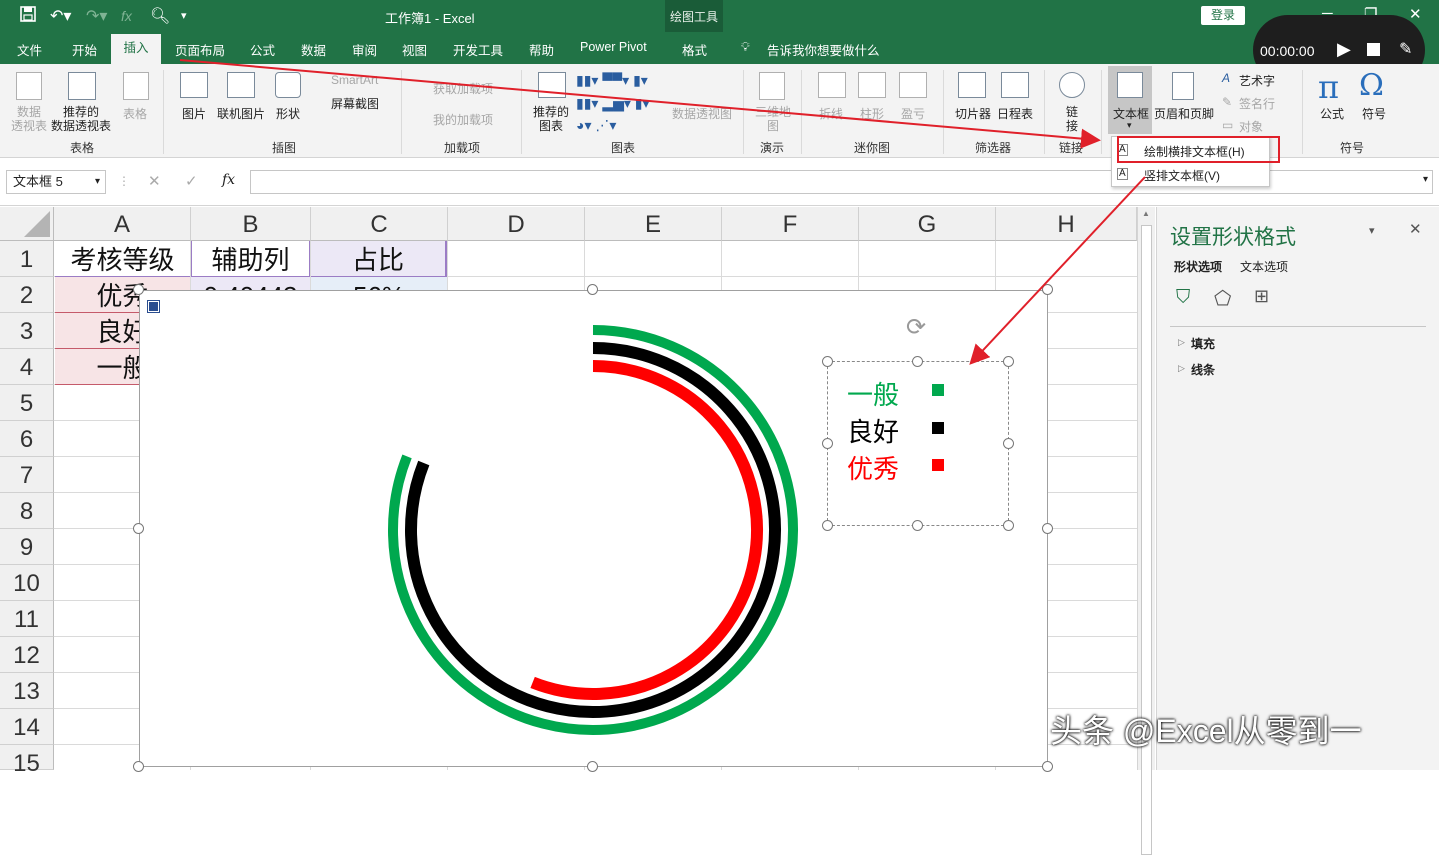 Image resolution: width=1439 pixels, height=855 pixels. Describe the element at coordinates (596, 125) in the screenshot. I see `pie-chart-icon: ◕▾ ⋰▾` at that location.